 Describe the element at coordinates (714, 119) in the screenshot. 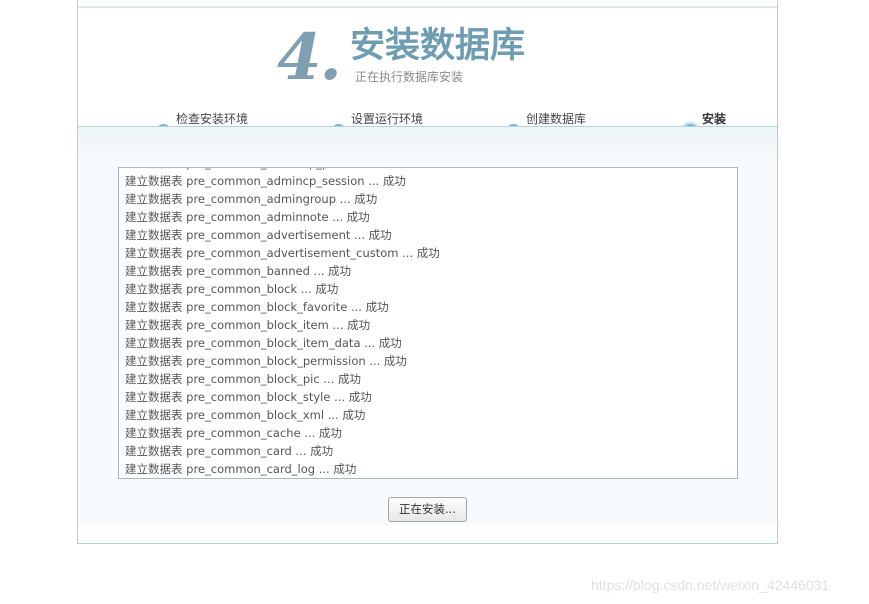

I see `step-label-4: 安装` at that location.